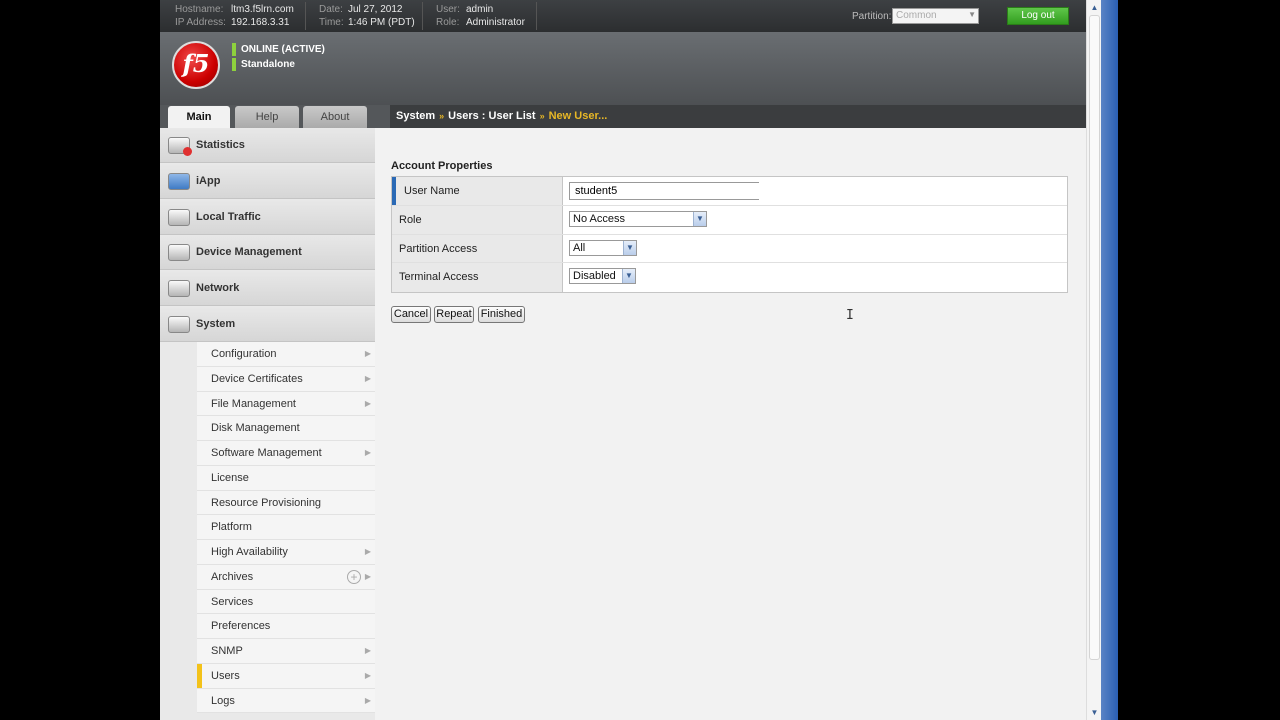 Image resolution: width=1280 pixels, height=720 pixels. Describe the element at coordinates (411, 314) in the screenshot. I see `cancel-button: Cancel` at that location.